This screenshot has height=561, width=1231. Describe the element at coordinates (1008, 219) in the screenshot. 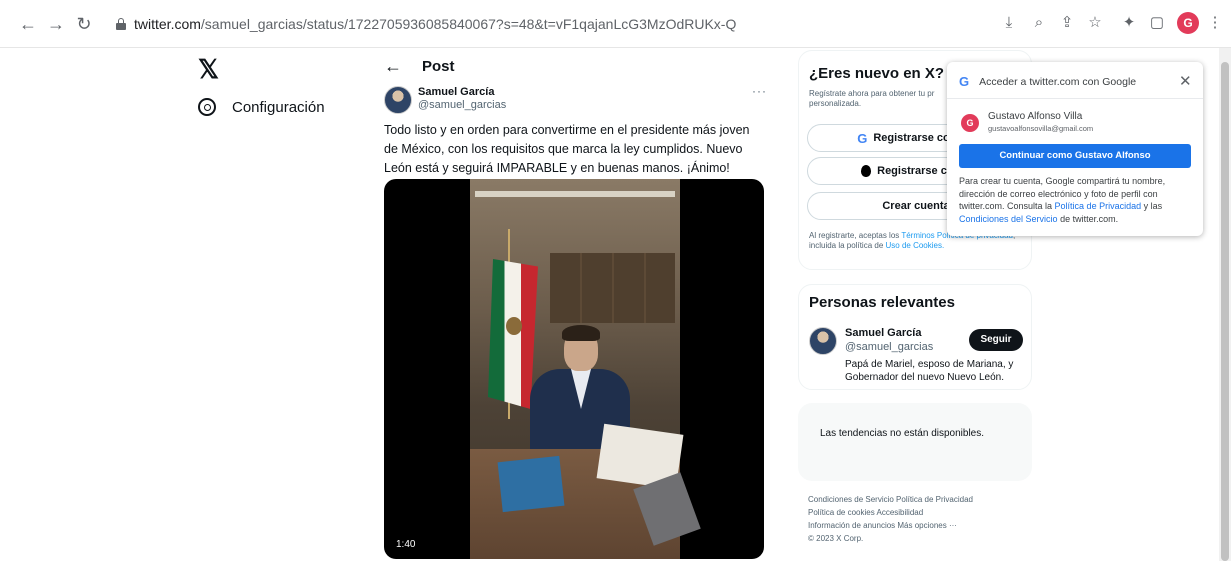

I see `google-terms-link: Condiciones del Servicio` at that location.